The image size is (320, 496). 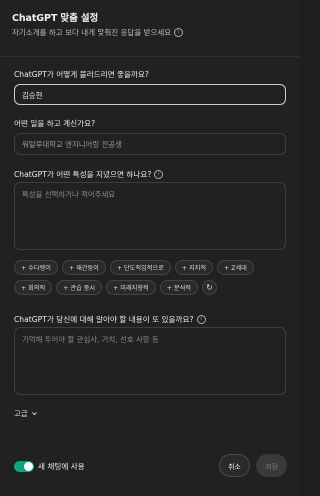 I want to click on more-label-text: ChatGPT가 당신에 대해 알아야 할 내용이 또 있을까요?, so click(x=104, y=319).